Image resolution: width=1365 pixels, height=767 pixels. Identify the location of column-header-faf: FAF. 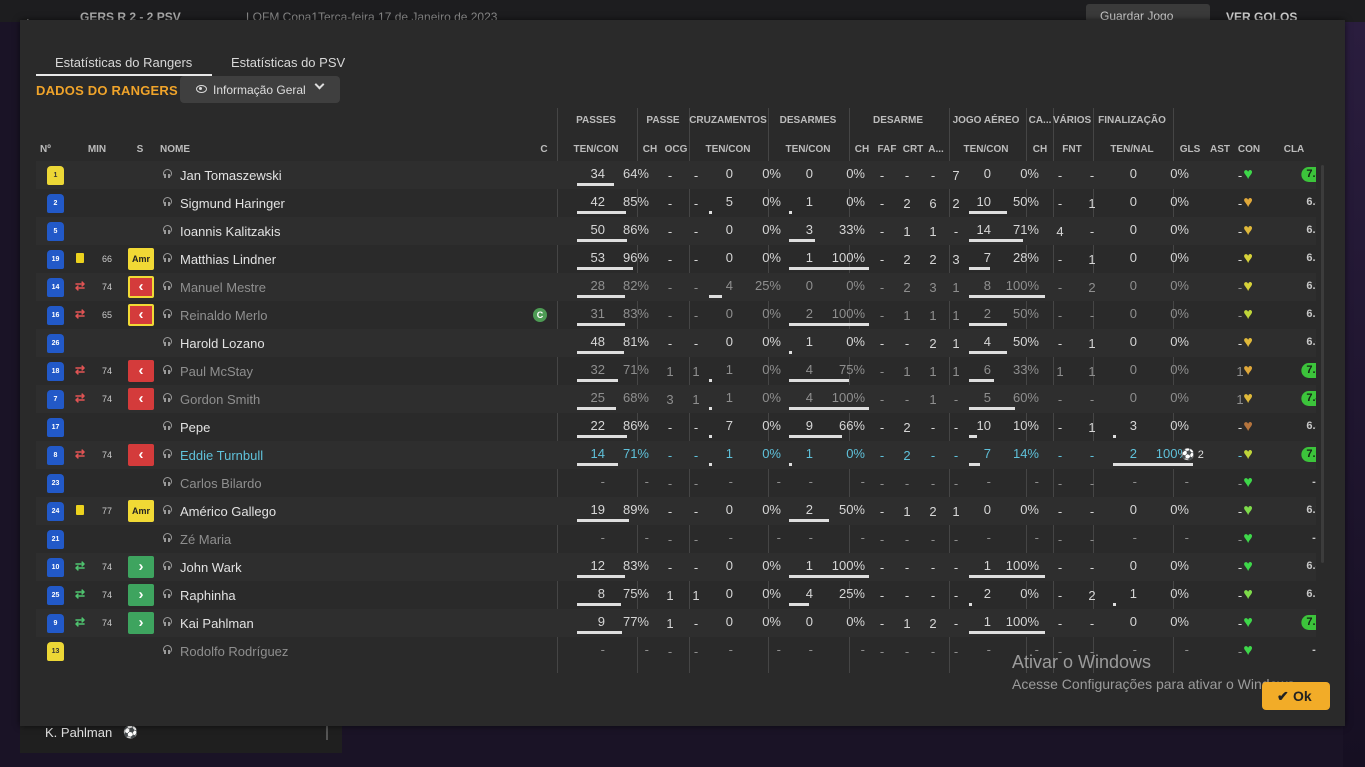
(887, 149).